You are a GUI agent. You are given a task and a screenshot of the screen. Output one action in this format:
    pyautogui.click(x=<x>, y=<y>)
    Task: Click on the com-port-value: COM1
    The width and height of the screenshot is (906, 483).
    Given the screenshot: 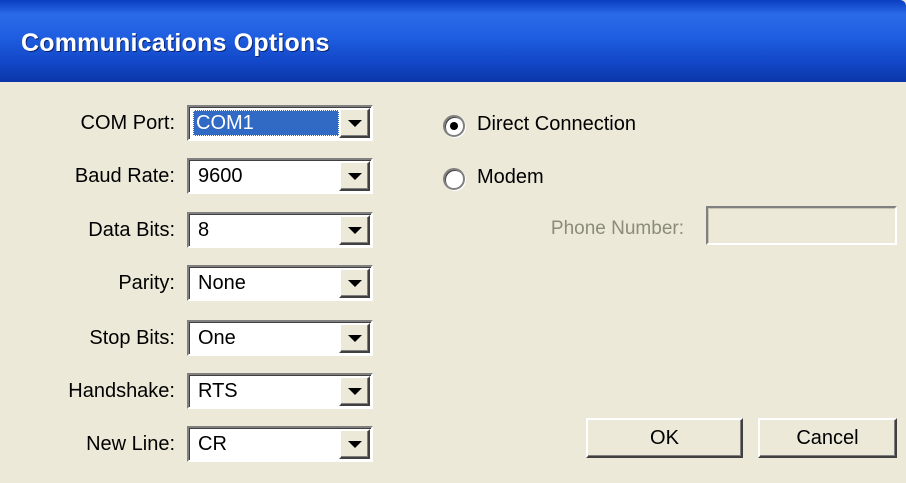 What is the action you would take?
    pyautogui.click(x=266, y=123)
    